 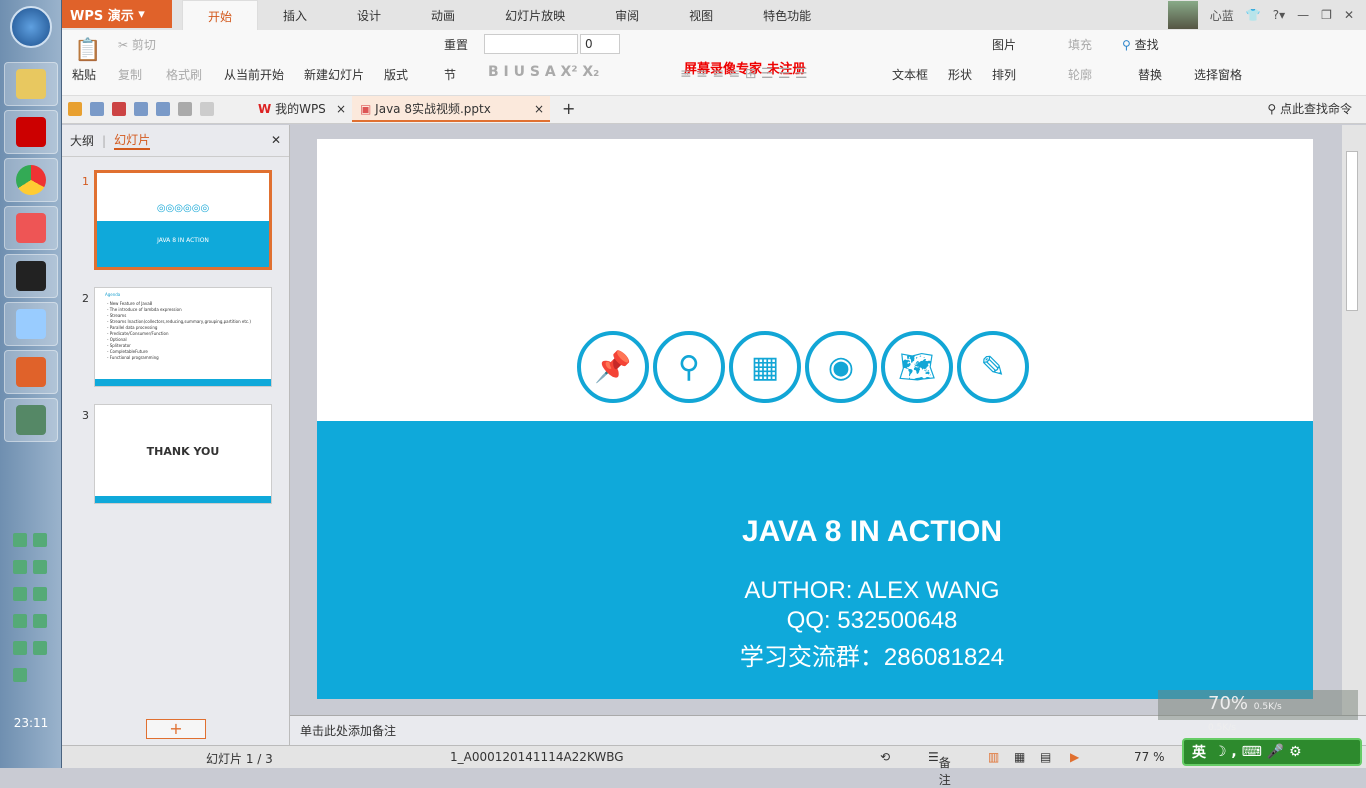 I want to click on font-size-select: 0, so click(x=600, y=44).